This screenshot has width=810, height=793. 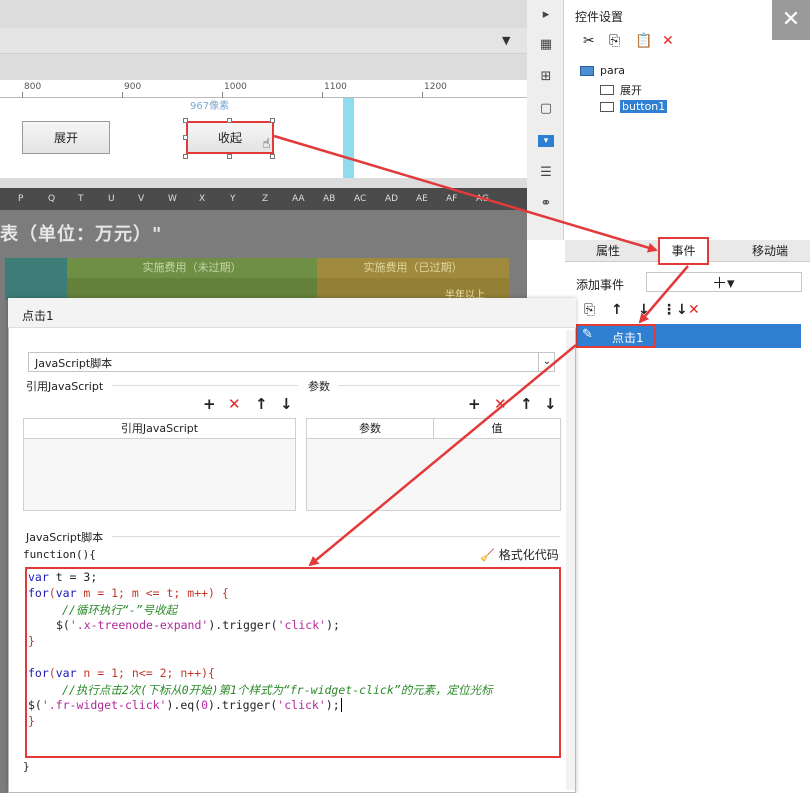 What do you see at coordinates (81, 234) in the screenshot?
I see `sheet-title: 表（单位：万元）"` at bounding box center [81, 234].